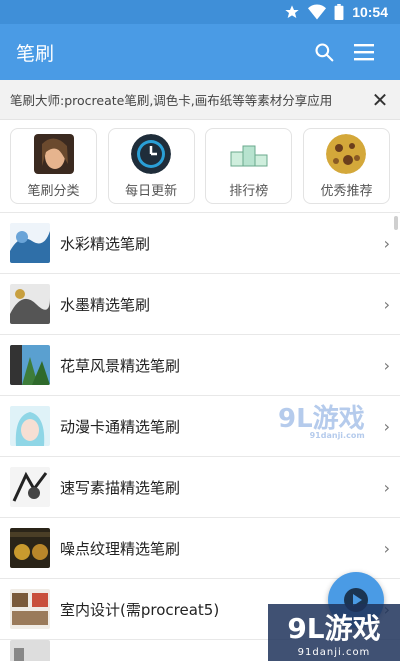  What do you see at coordinates (200, 487) in the screenshot?
I see `list-item-sketch: 速写素描精选笔刷 ›` at bounding box center [200, 487].